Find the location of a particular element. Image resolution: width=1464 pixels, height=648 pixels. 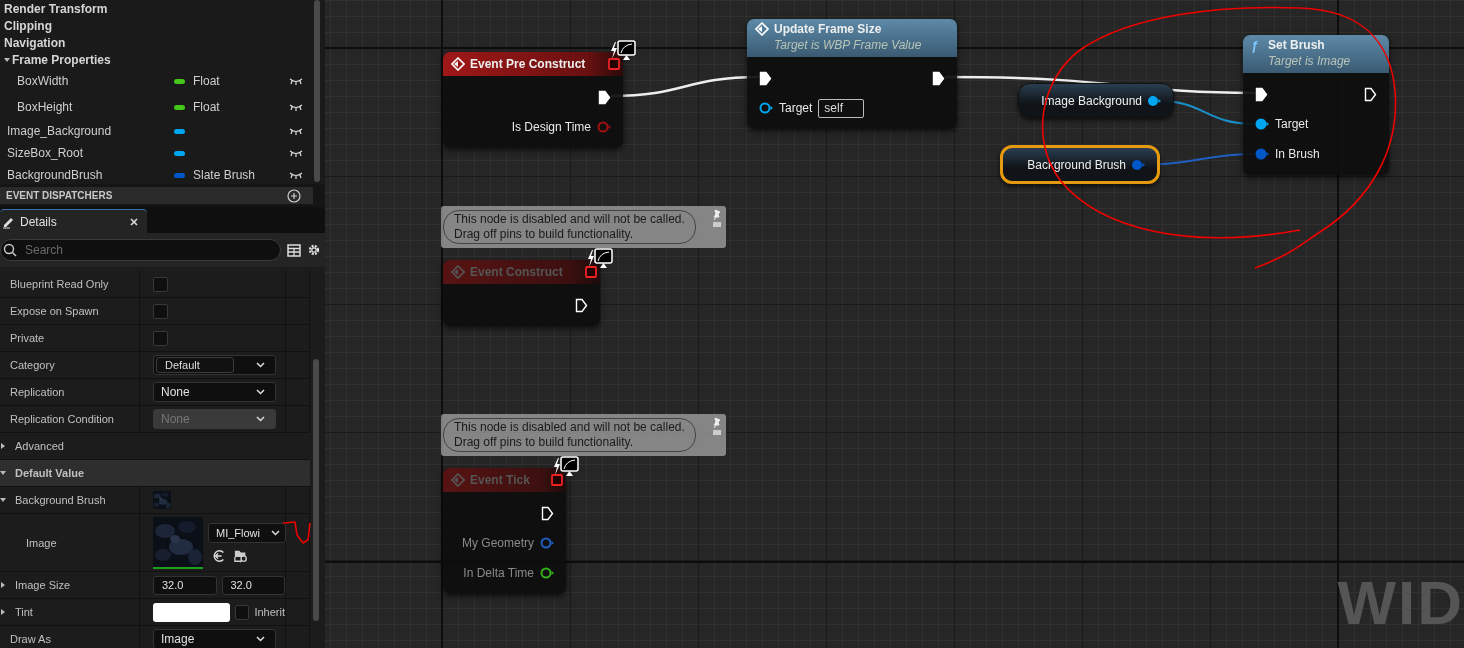

property-label: Draw As is located at coordinates (30, 639).